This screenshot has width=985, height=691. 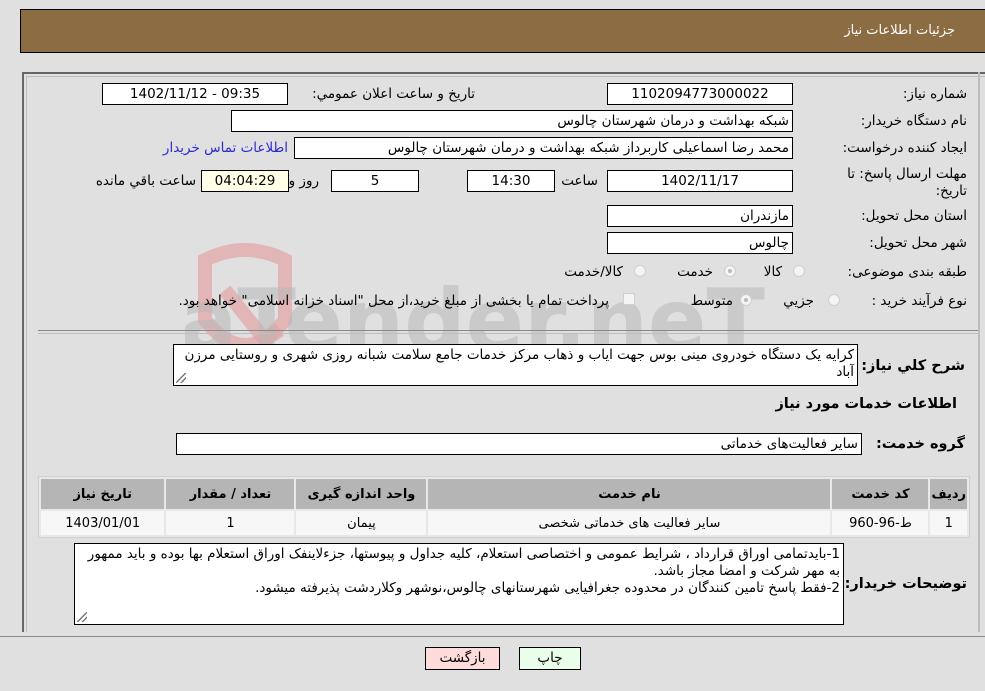 I want to click on purchase-type-label: نوع فرآیند خرید :, so click(x=919, y=301).